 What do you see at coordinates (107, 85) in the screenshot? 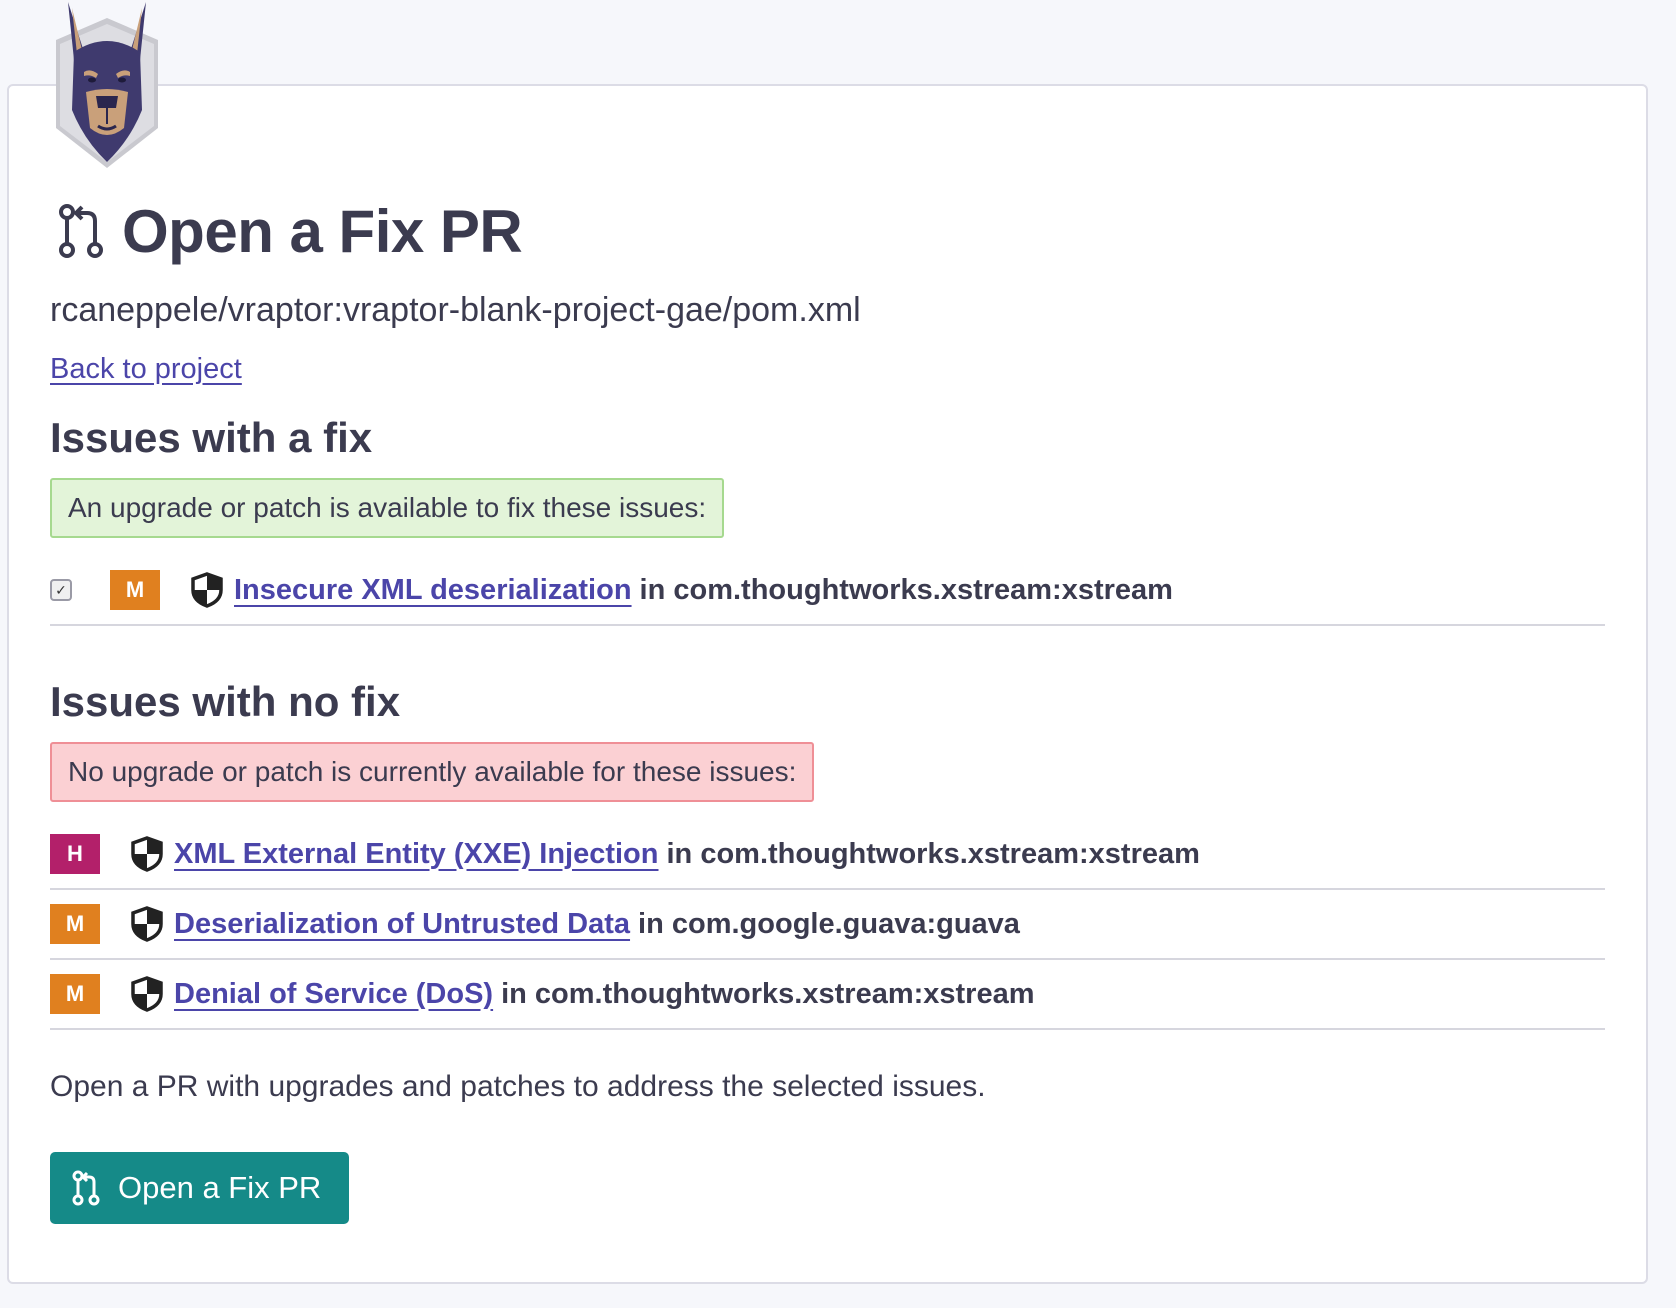
I see `doberman-logo-icon` at bounding box center [107, 85].